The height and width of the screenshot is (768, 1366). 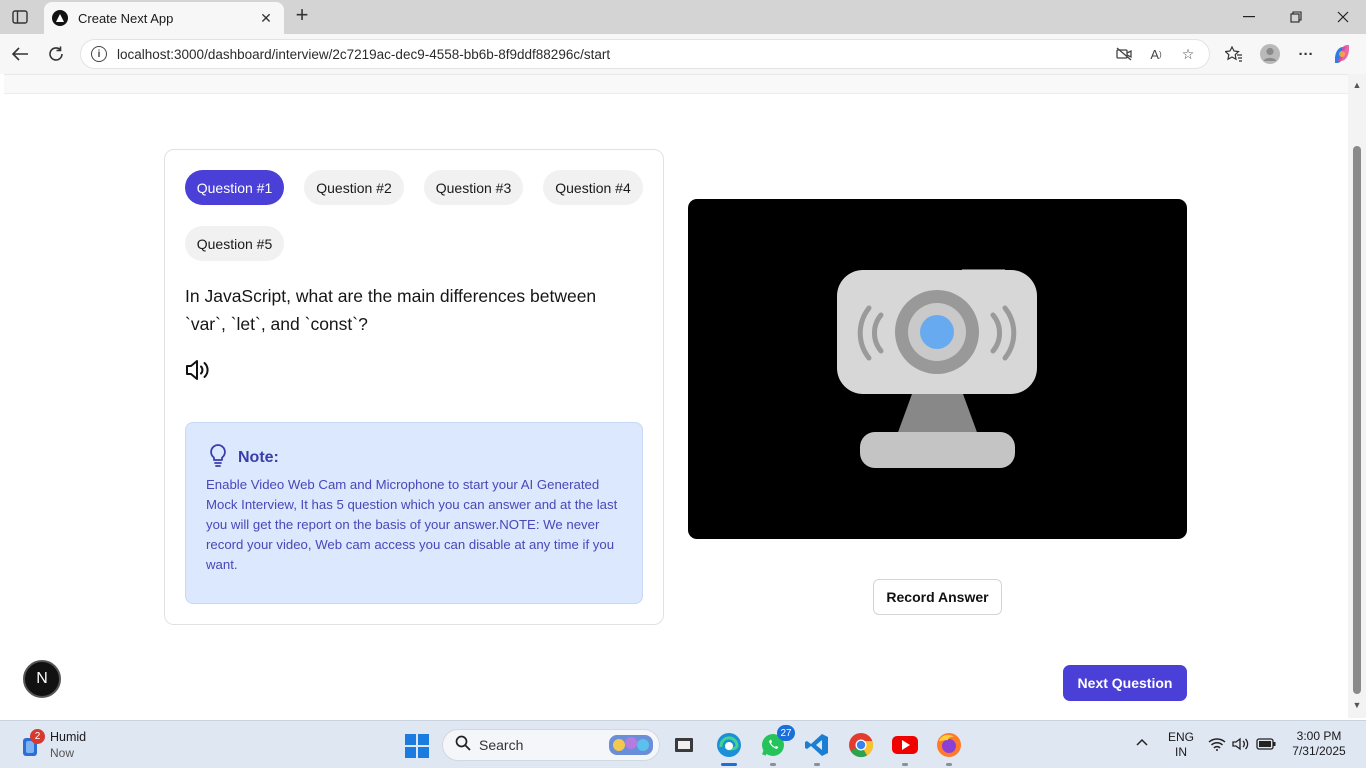 What do you see at coordinates (1319, 736) in the screenshot?
I see `clock-time: 3:00 PM` at bounding box center [1319, 736].